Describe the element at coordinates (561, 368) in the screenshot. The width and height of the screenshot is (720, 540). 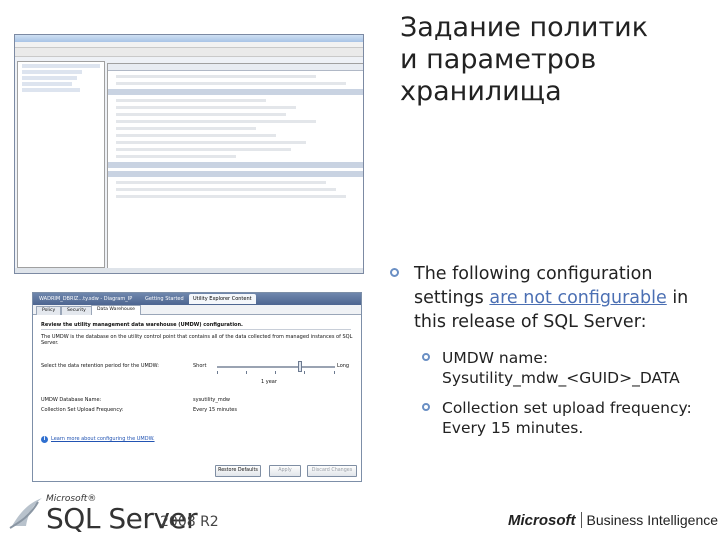
I see `sub-bullet-text: UMDW name: Sysutility_mdw_<GUID>_DATA` at that location.